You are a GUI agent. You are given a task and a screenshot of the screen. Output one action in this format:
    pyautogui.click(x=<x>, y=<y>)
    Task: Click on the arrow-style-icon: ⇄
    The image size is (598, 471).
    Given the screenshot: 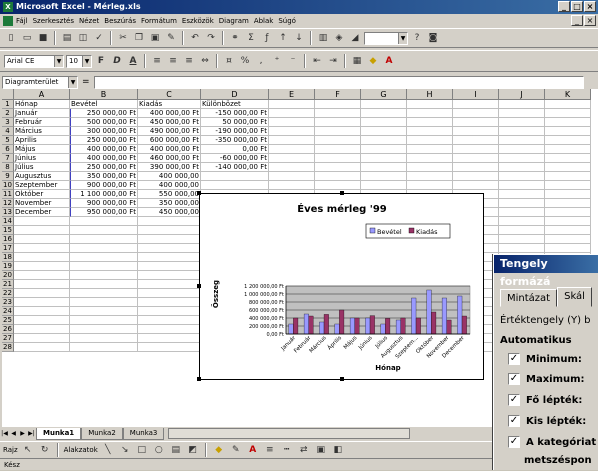 What is the action you would take?
    pyautogui.click(x=304, y=450)
    